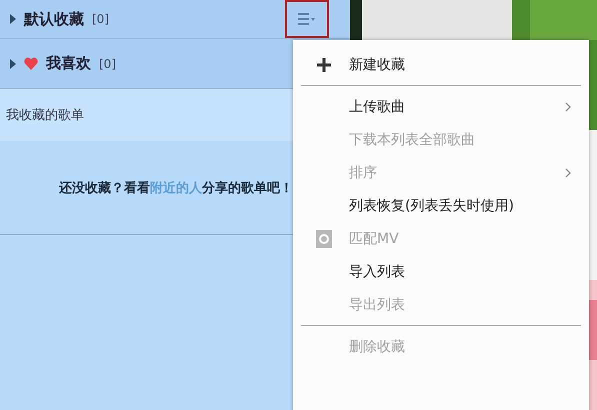 The image size is (597, 410). Describe the element at coordinates (441, 106) in the screenshot. I see `menu-item: 上传歌曲` at that location.